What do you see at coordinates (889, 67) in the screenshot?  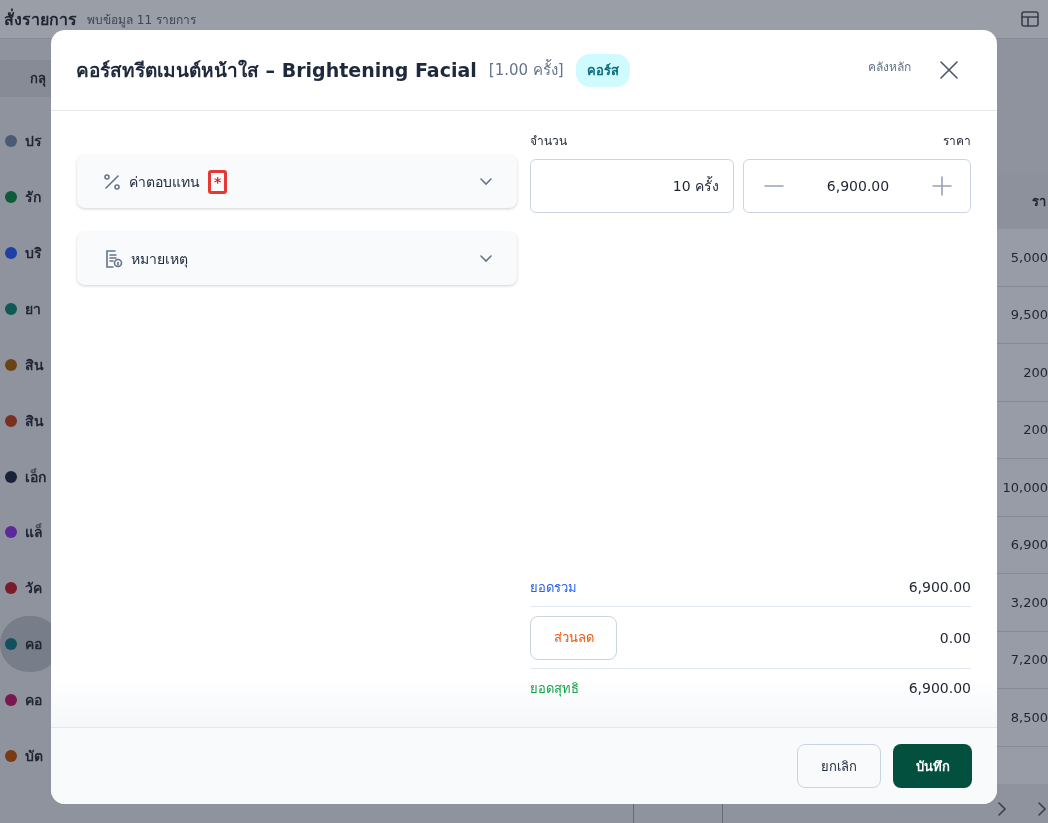 I see `warehouse-label: คลังหลัก` at bounding box center [889, 67].